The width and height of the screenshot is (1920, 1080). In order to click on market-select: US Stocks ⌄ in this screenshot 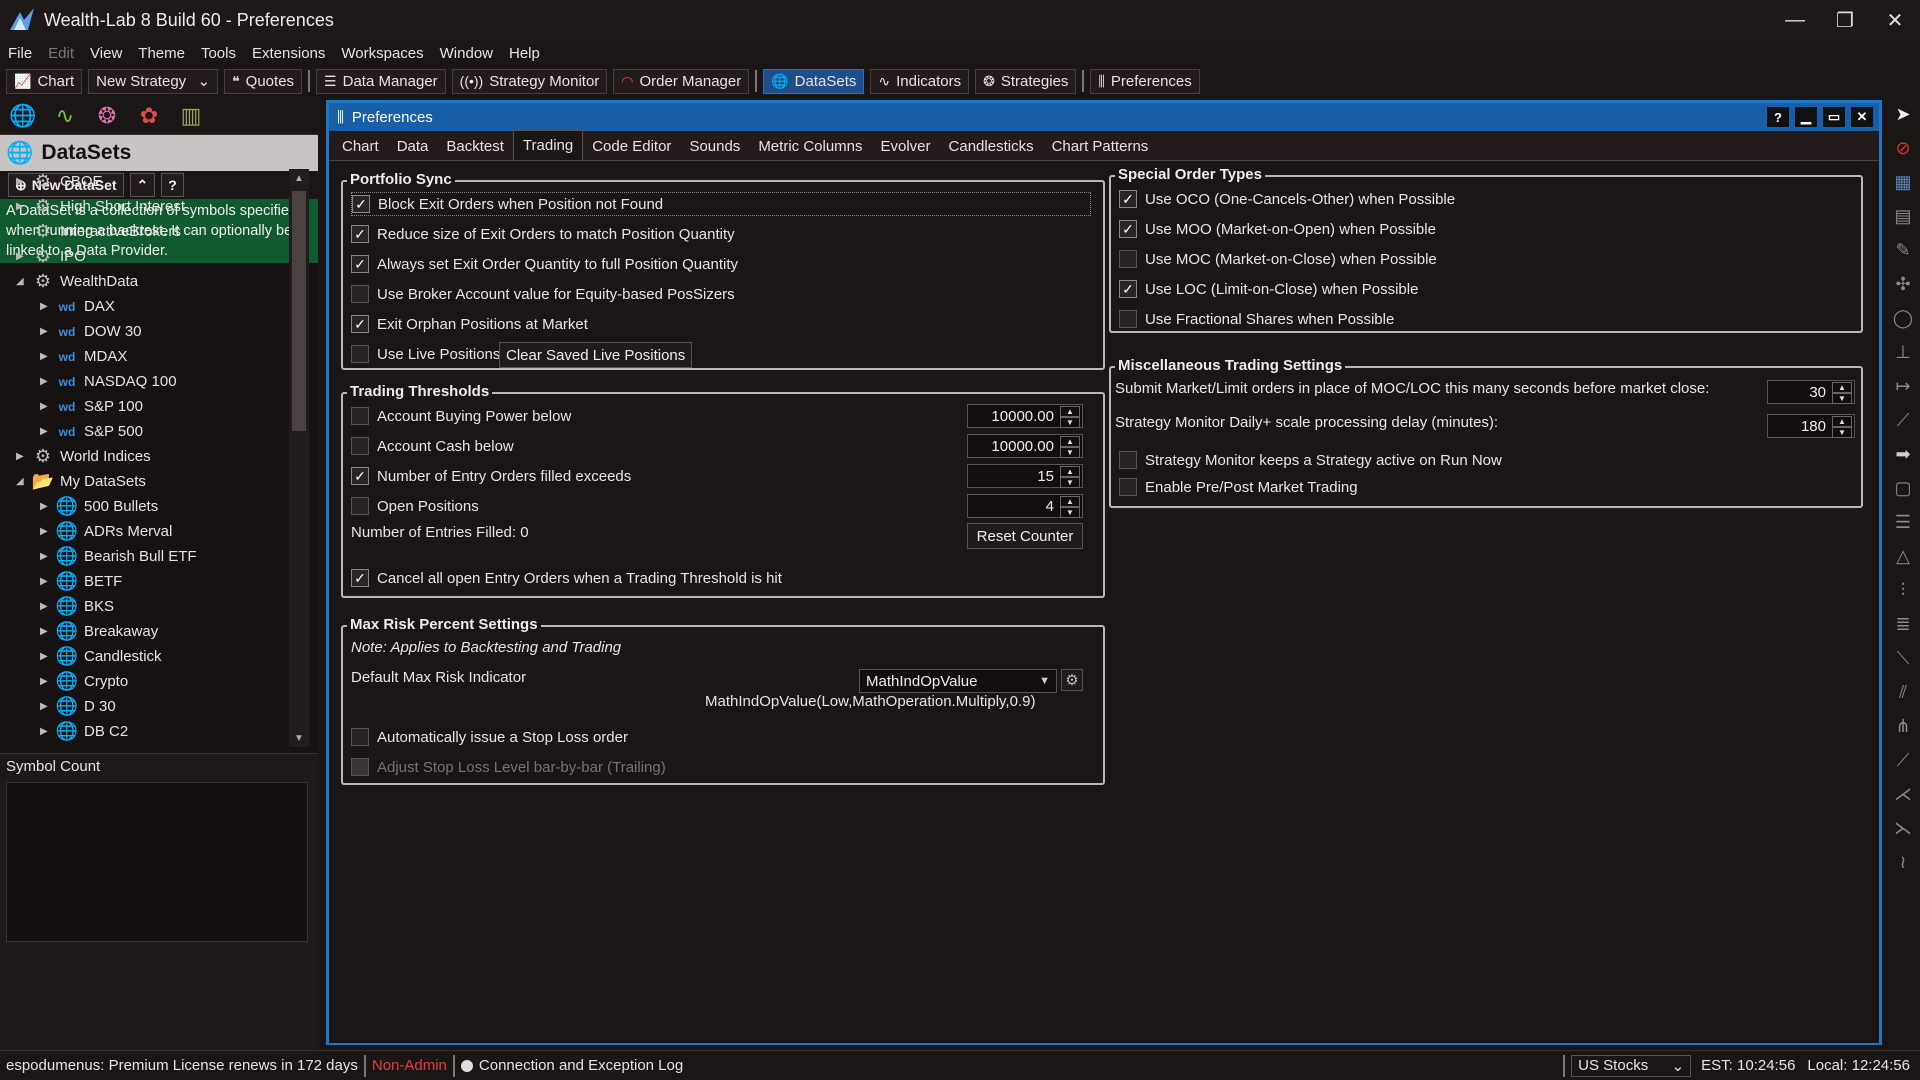, I will do `click(1631, 1065)`.